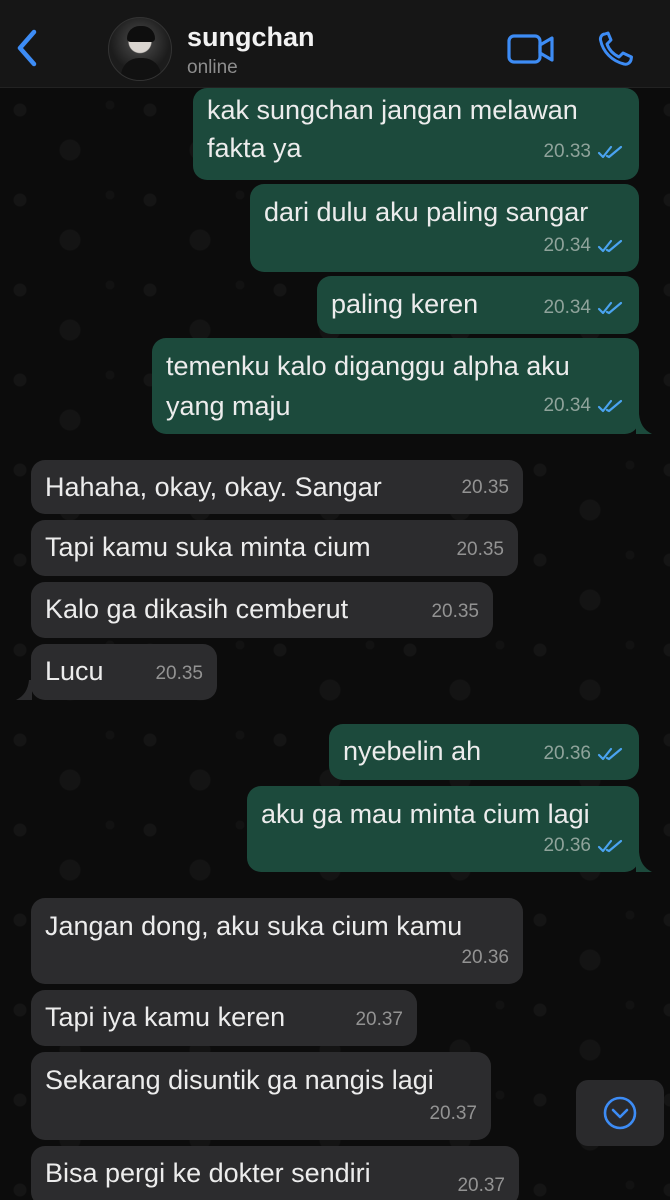 The width and height of the screenshot is (670, 1200). I want to click on chevron-down-circle-icon, so click(620, 1113).